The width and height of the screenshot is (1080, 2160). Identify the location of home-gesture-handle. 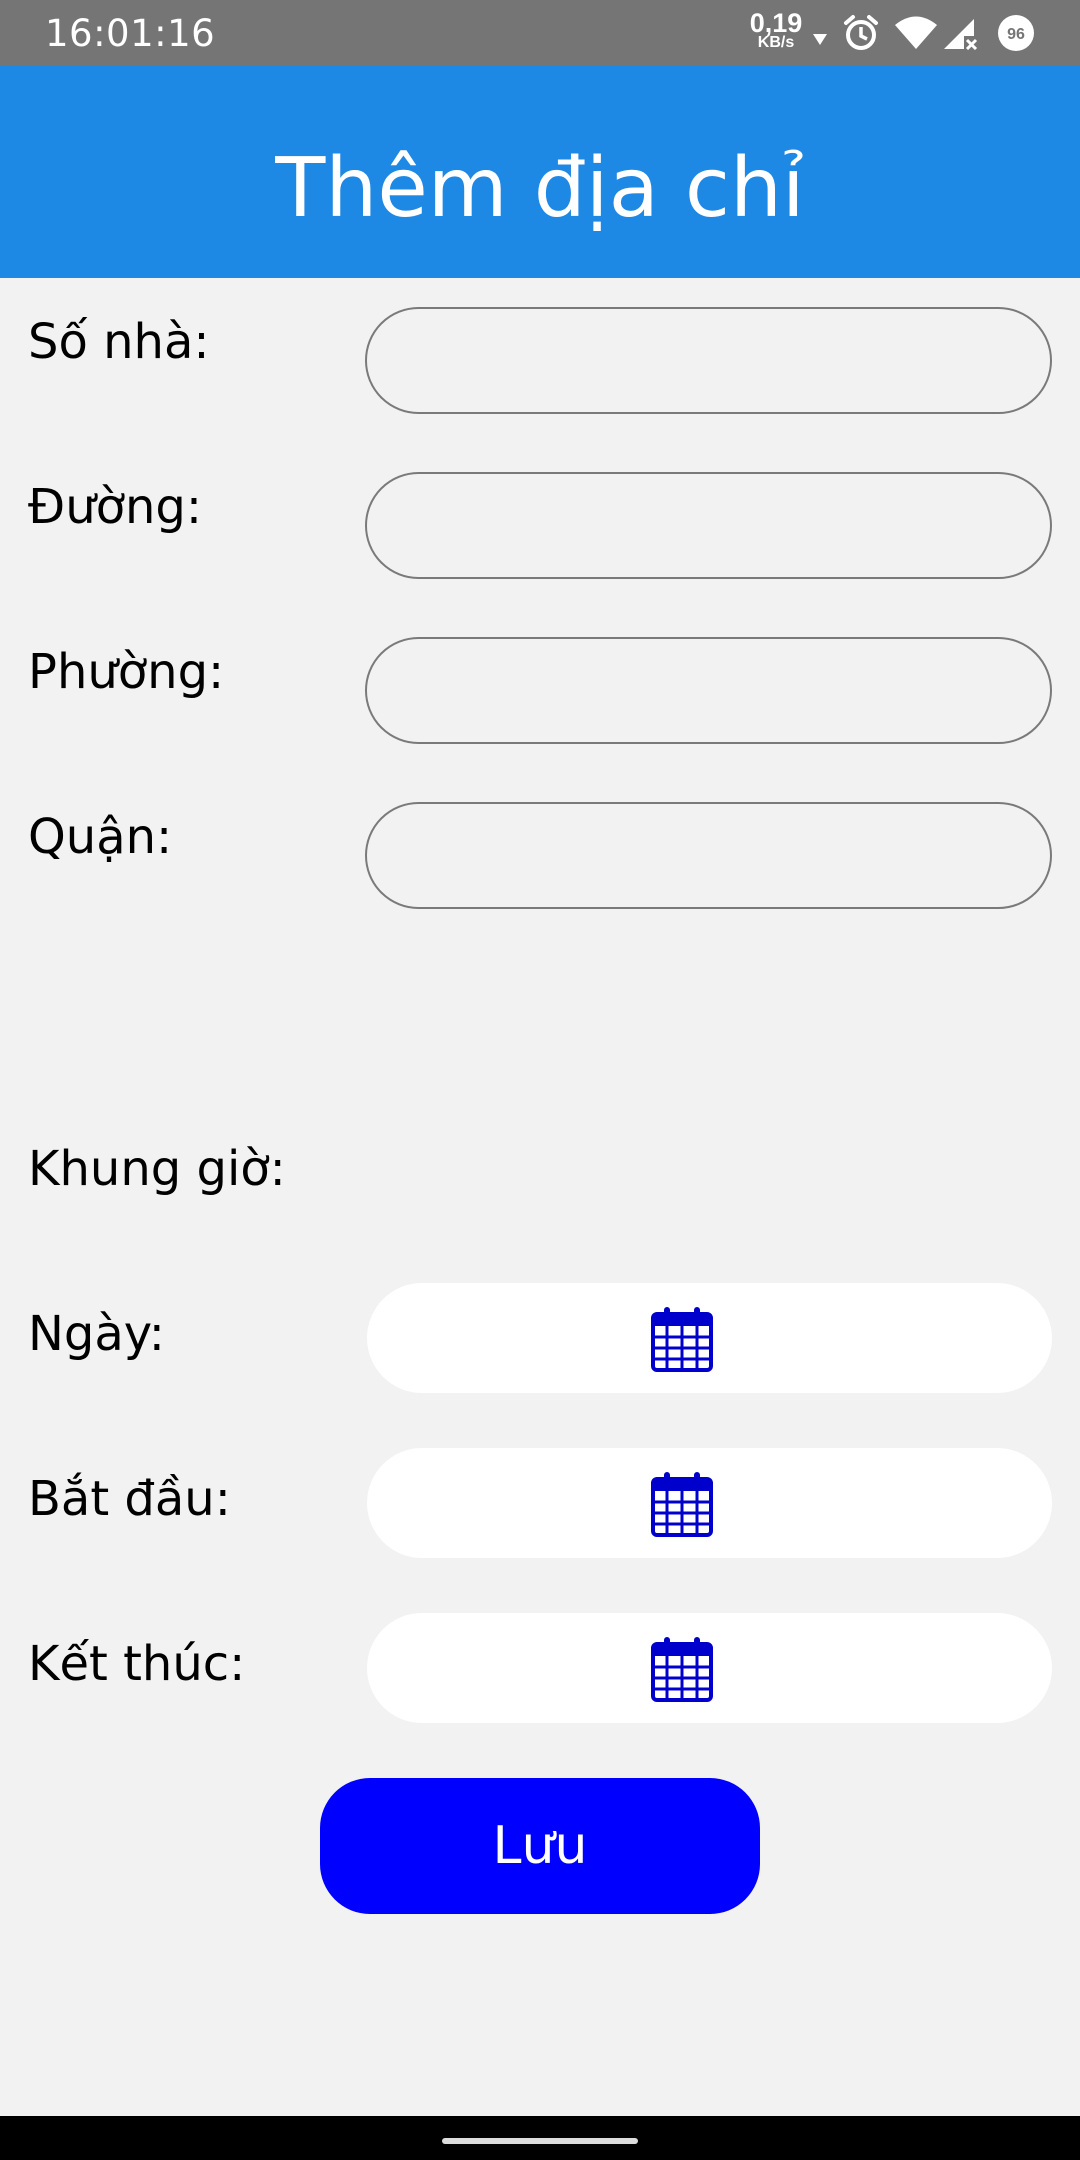
(540, 2141).